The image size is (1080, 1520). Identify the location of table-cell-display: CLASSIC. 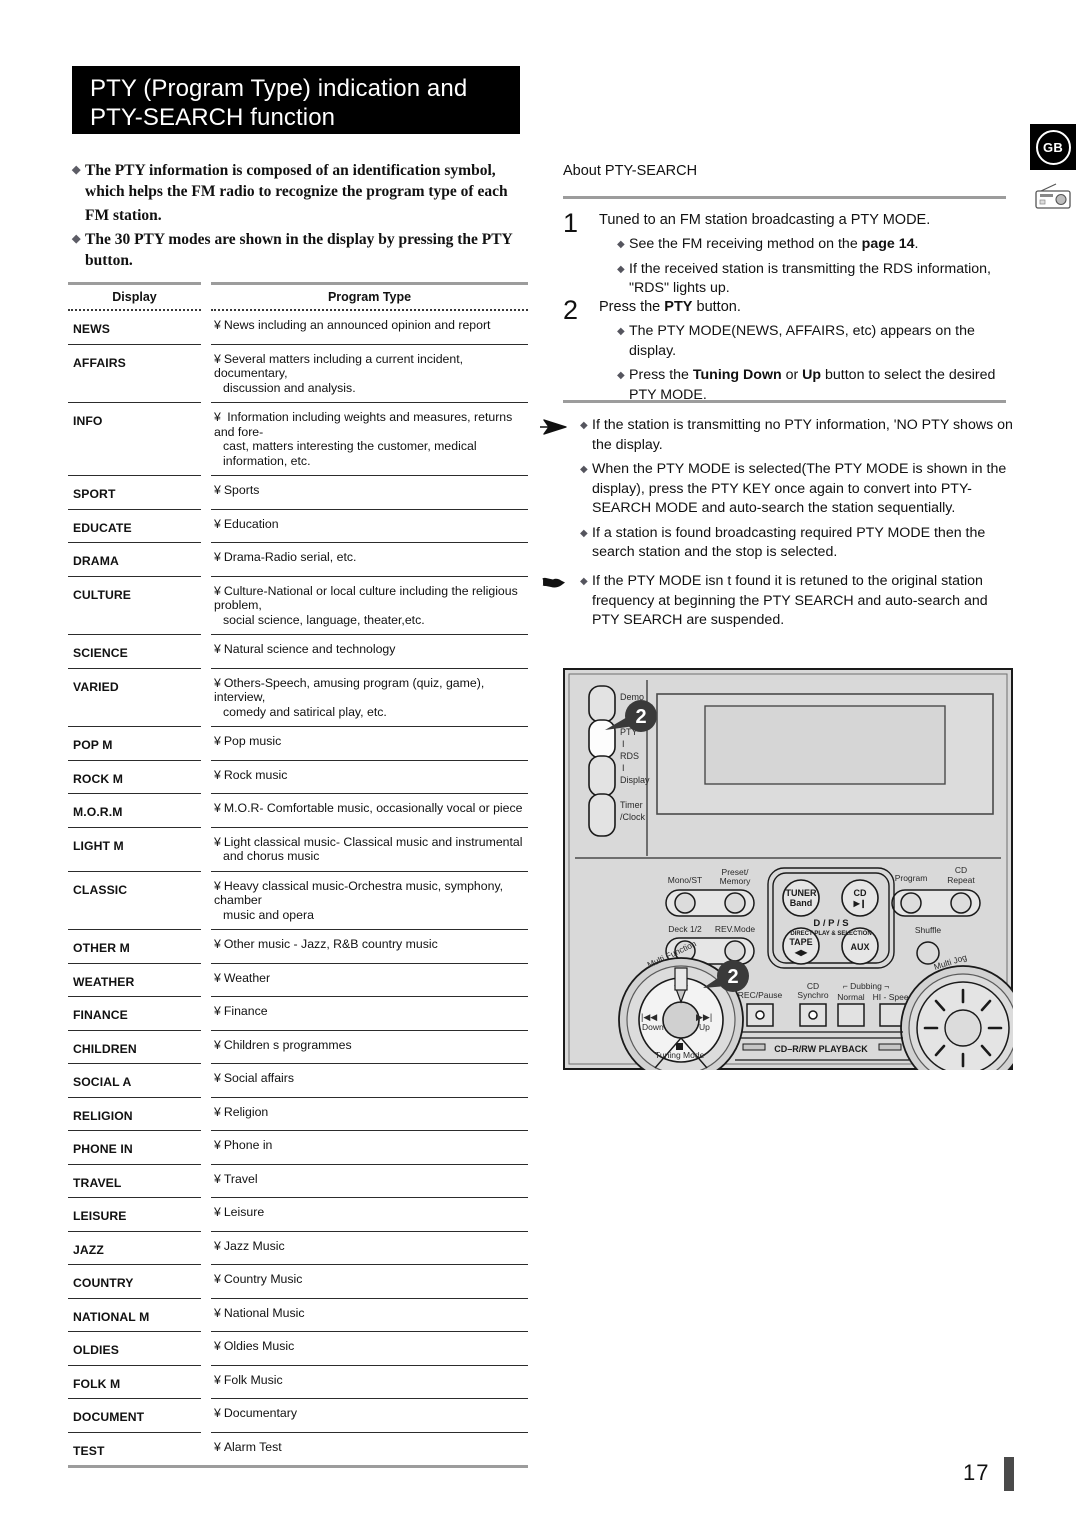
(134, 900).